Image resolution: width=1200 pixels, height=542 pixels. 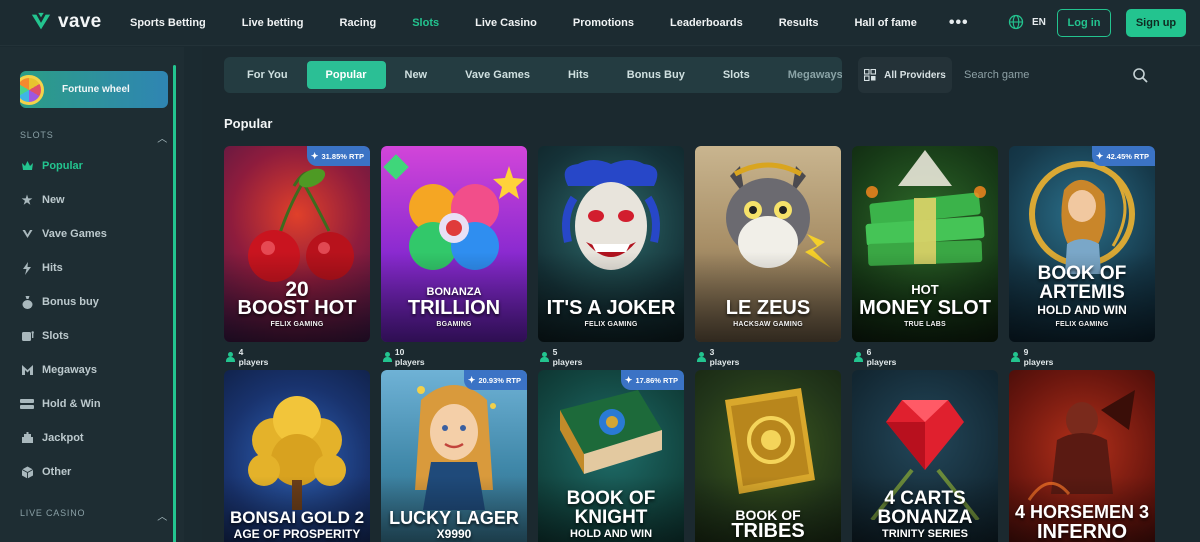 I want to click on sidebar-item-label: Megaways, so click(x=70, y=370).